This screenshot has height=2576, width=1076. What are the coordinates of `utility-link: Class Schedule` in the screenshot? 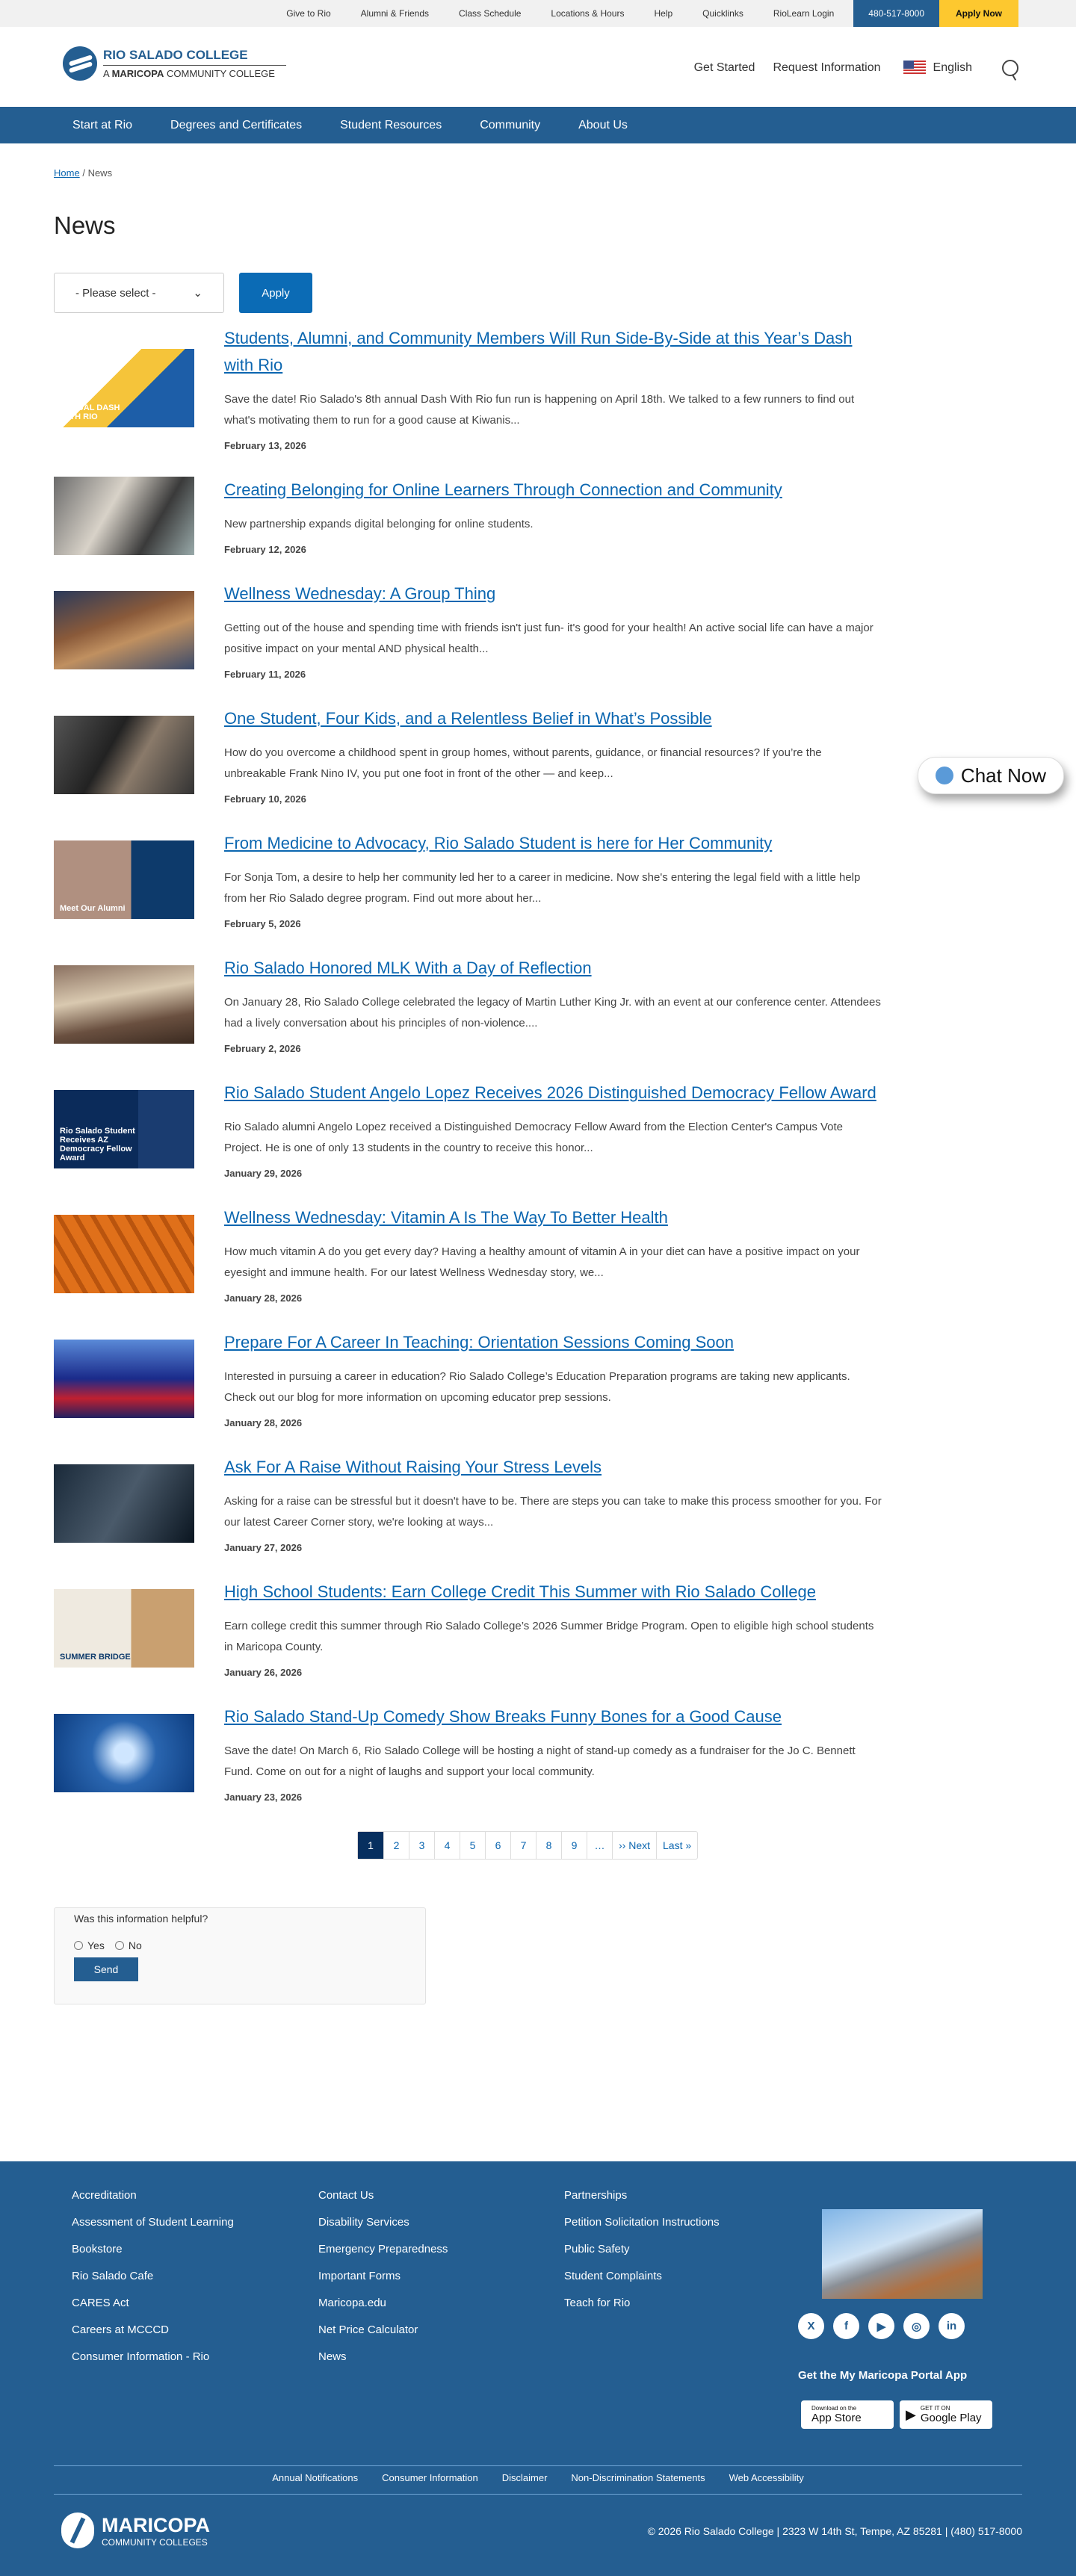 It's located at (490, 13).